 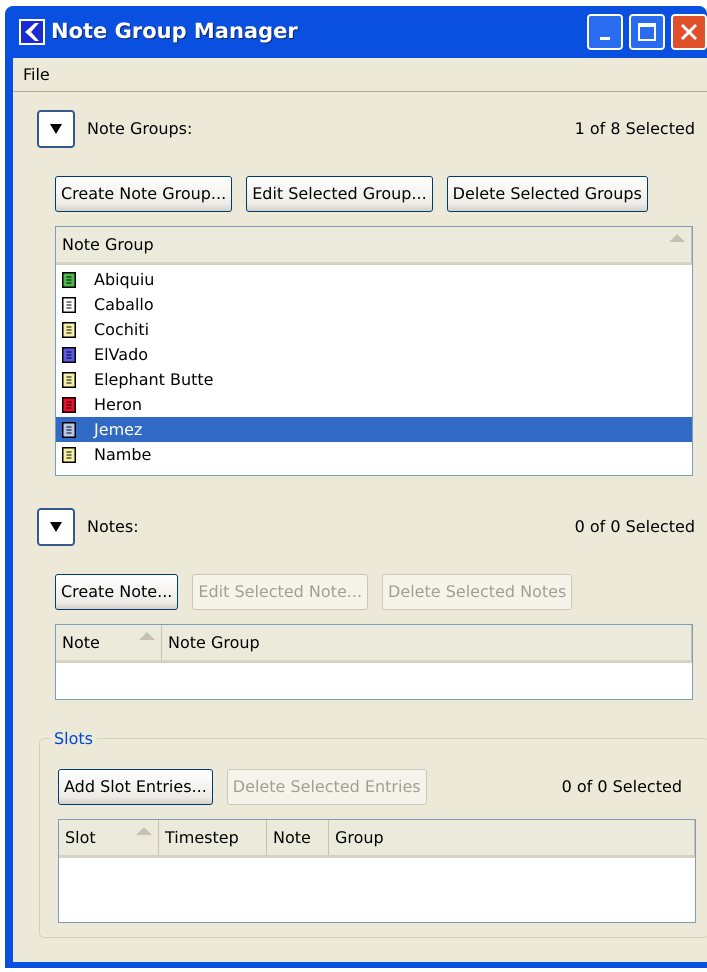 I want to click on list-row: Abiquiu, so click(x=374, y=279).